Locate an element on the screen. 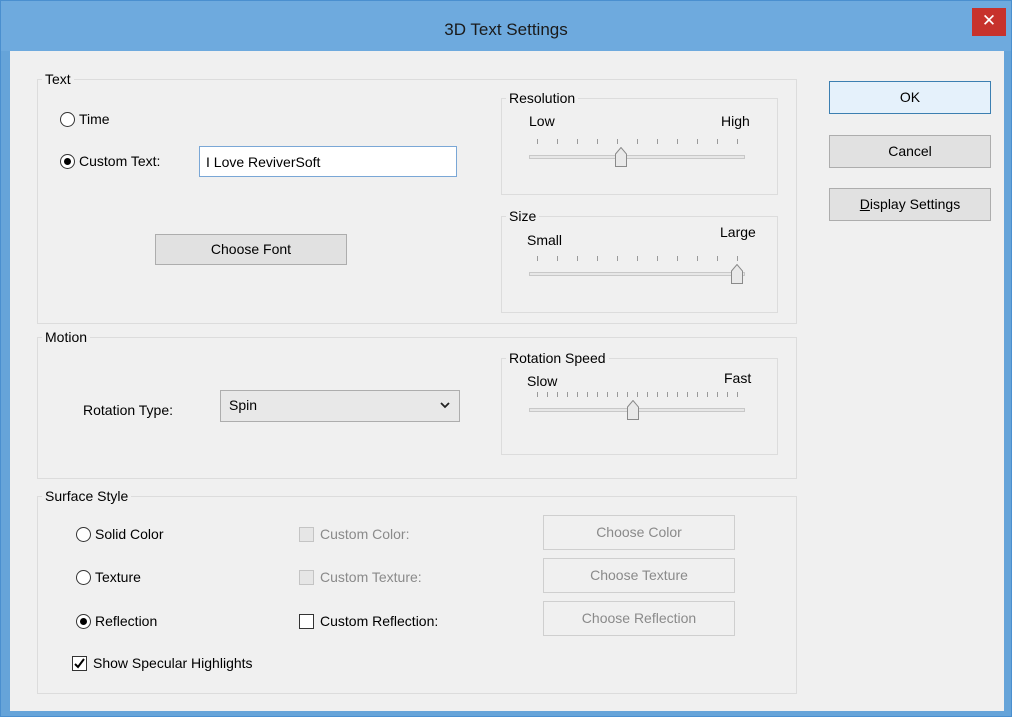  custom-color-checkbox is located at coordinates (306, 534).